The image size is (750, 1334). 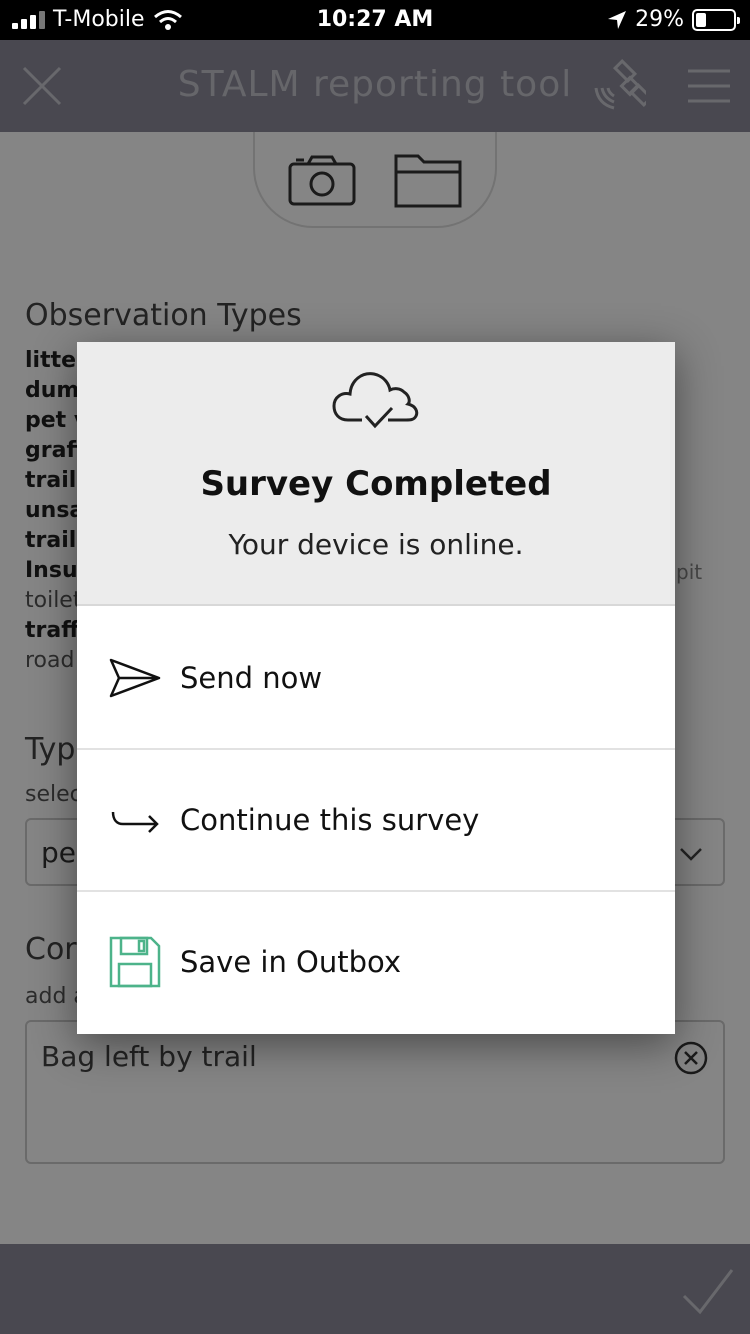 I want to click on send-icon, so click(x=135, y=678).